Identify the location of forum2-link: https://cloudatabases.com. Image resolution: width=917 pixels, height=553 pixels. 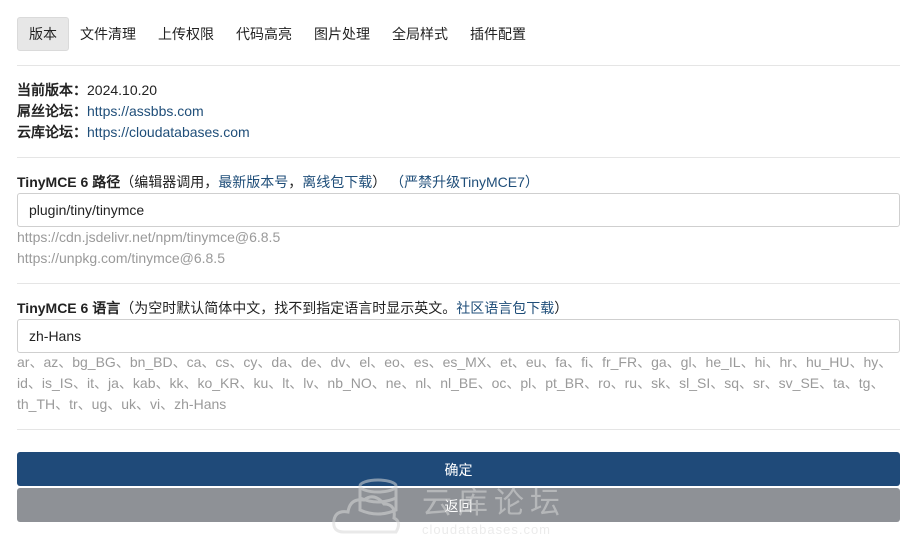
(168, 132).